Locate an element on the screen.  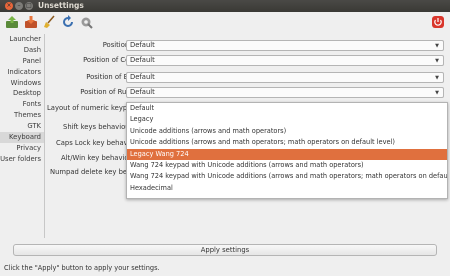
ctrl-key-combo: Default ▼ is located at coordinates (285, 45).